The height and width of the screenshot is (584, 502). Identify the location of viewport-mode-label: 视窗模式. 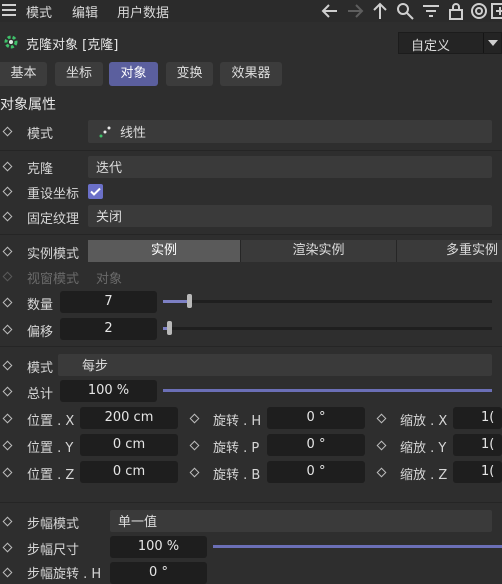
(53, 279).